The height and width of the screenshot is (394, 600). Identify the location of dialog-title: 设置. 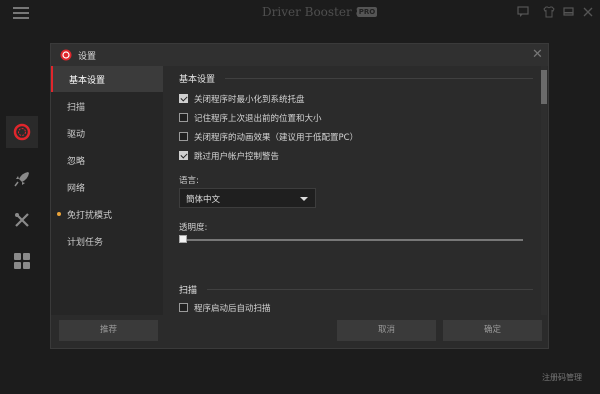
(87, 57).